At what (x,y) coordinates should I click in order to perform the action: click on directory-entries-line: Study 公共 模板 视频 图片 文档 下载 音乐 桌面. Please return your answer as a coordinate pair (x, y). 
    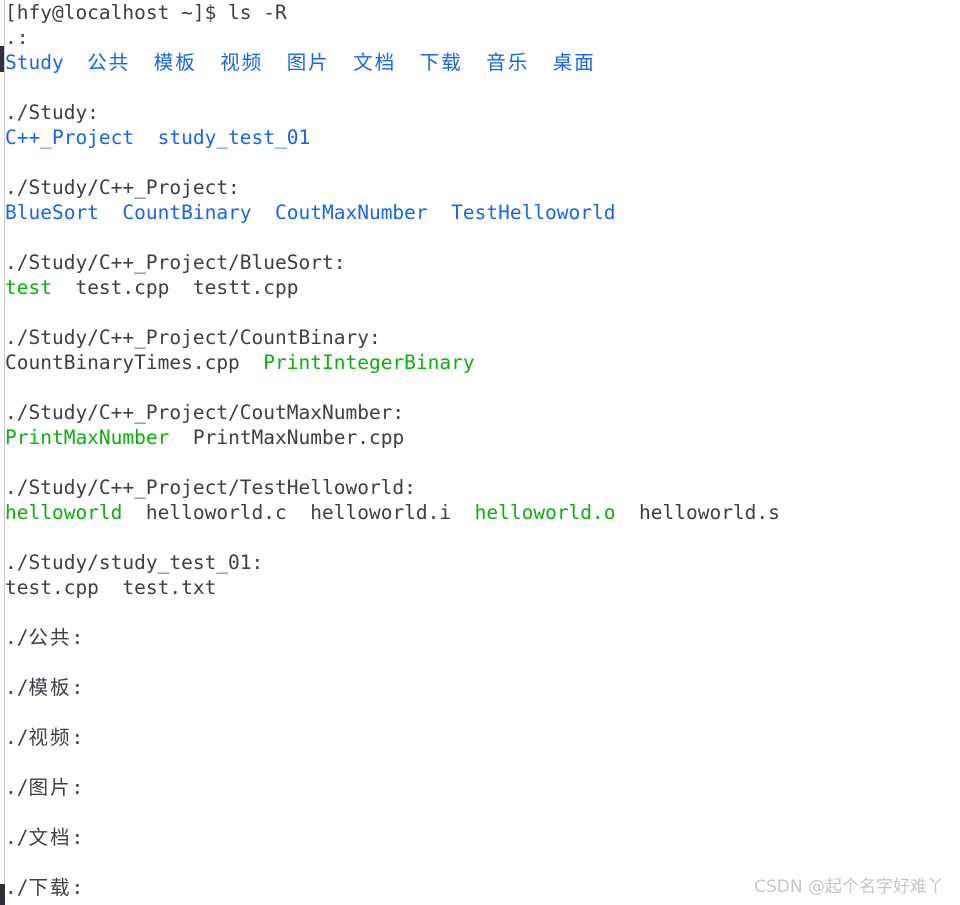
    Looking at the image, I should click on (480, 62).